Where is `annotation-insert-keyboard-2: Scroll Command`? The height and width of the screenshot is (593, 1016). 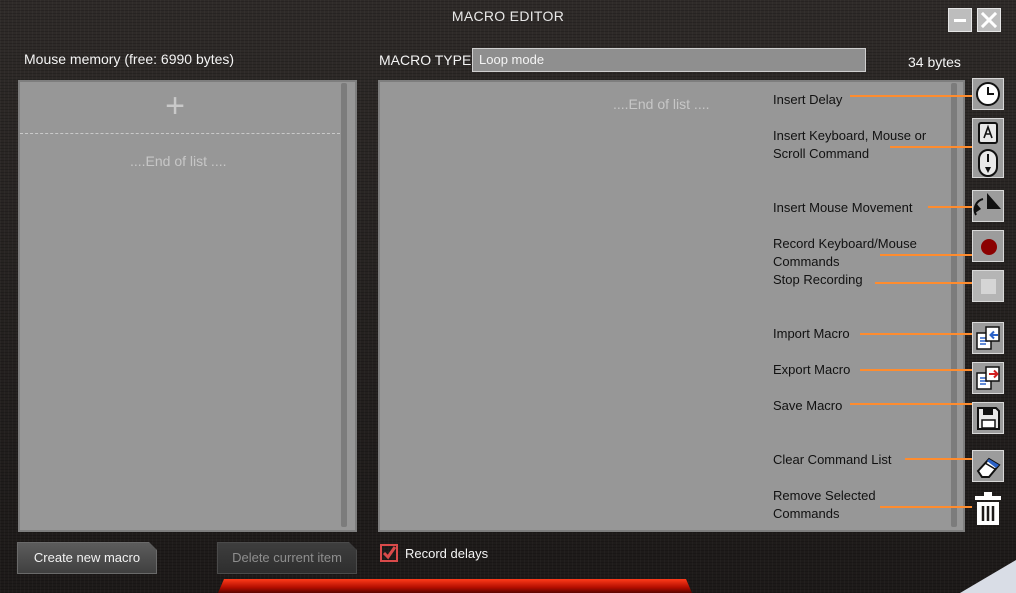
annotation-insert-keyboard-2: Scroll Command is located at coordinates (821, 153).